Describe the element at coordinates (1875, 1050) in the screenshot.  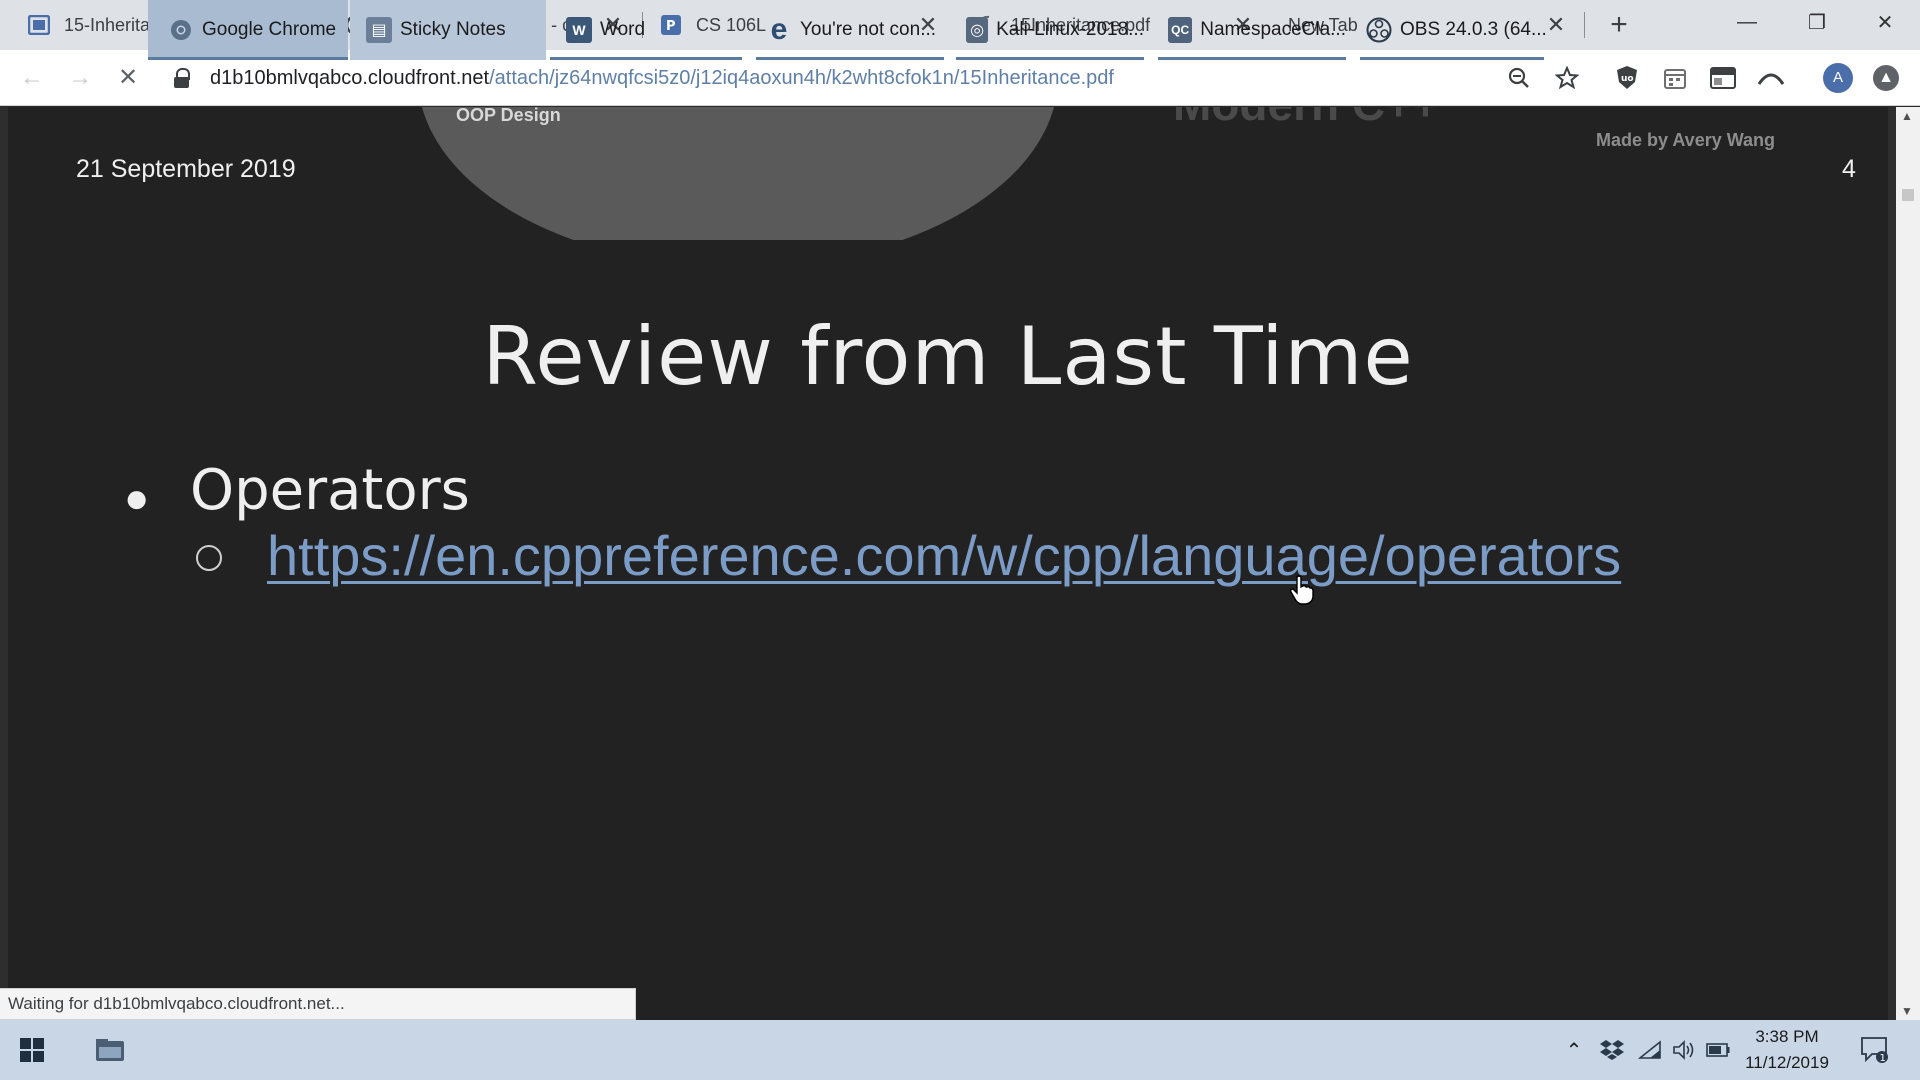
I see `notification-center-icon: 1` at that location.